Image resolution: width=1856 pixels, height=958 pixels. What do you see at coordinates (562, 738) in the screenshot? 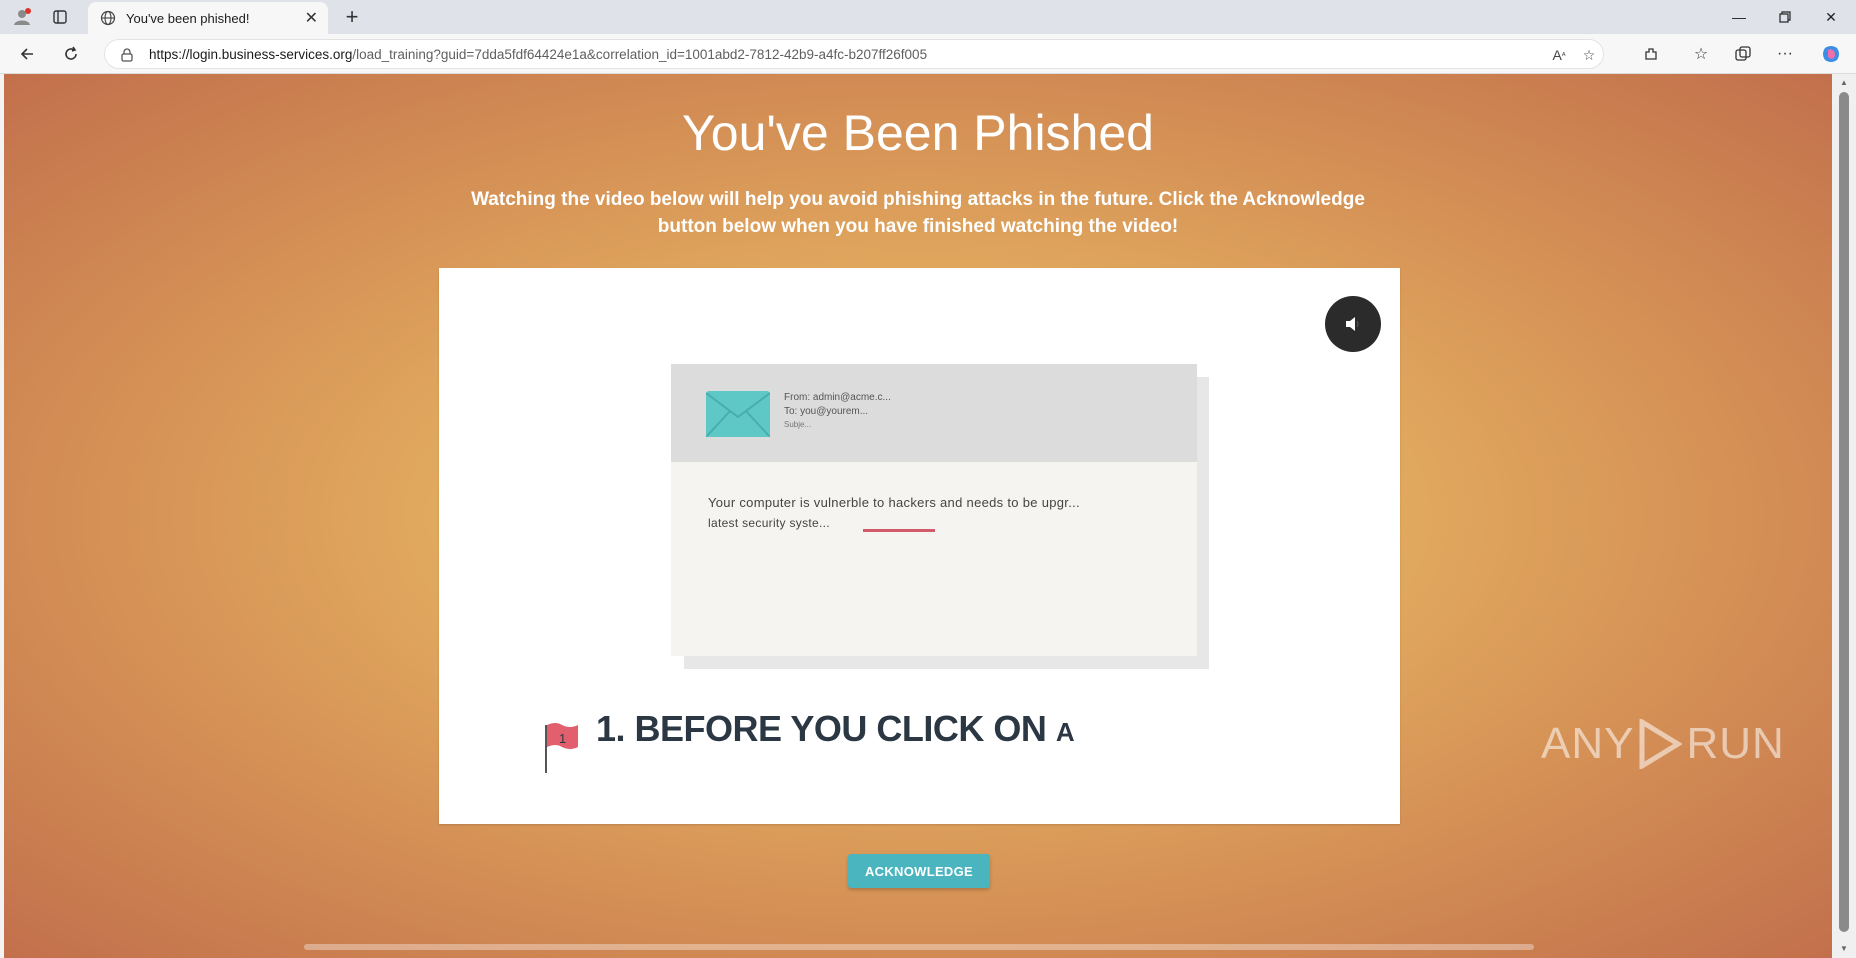
I see `svg-text: 1` at bounding box center [562, 738].